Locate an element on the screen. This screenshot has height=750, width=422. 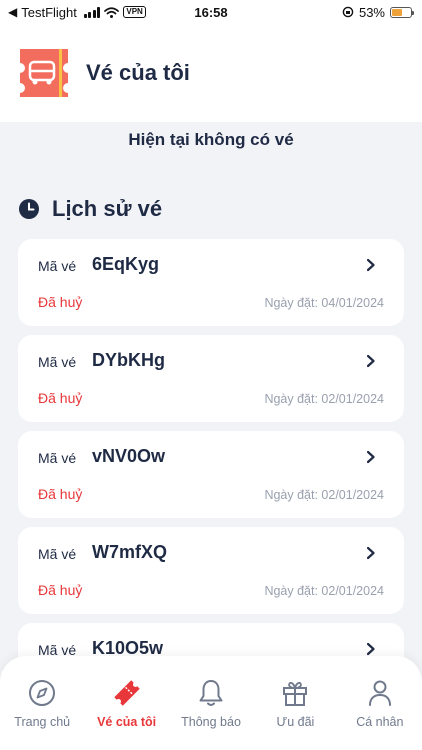
bus-ticket-icon is located at coordinates (44, 73).